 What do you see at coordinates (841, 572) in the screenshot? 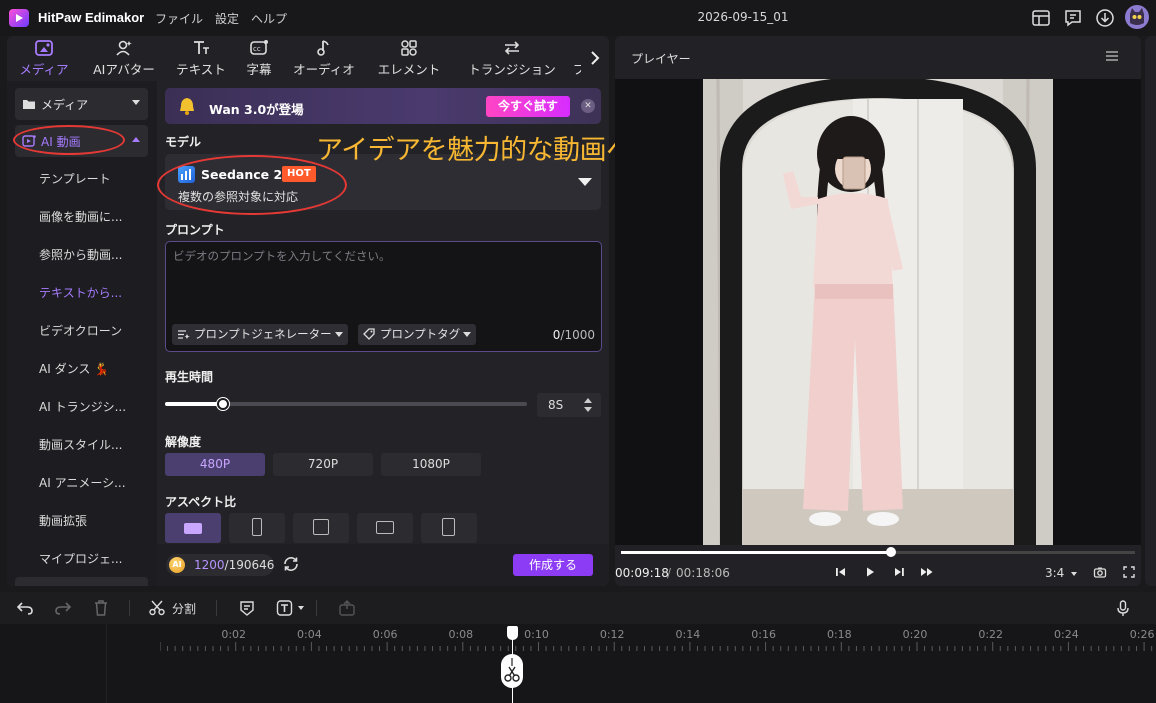
I see `previous-frame-icon` at bounding box center [841, 572].